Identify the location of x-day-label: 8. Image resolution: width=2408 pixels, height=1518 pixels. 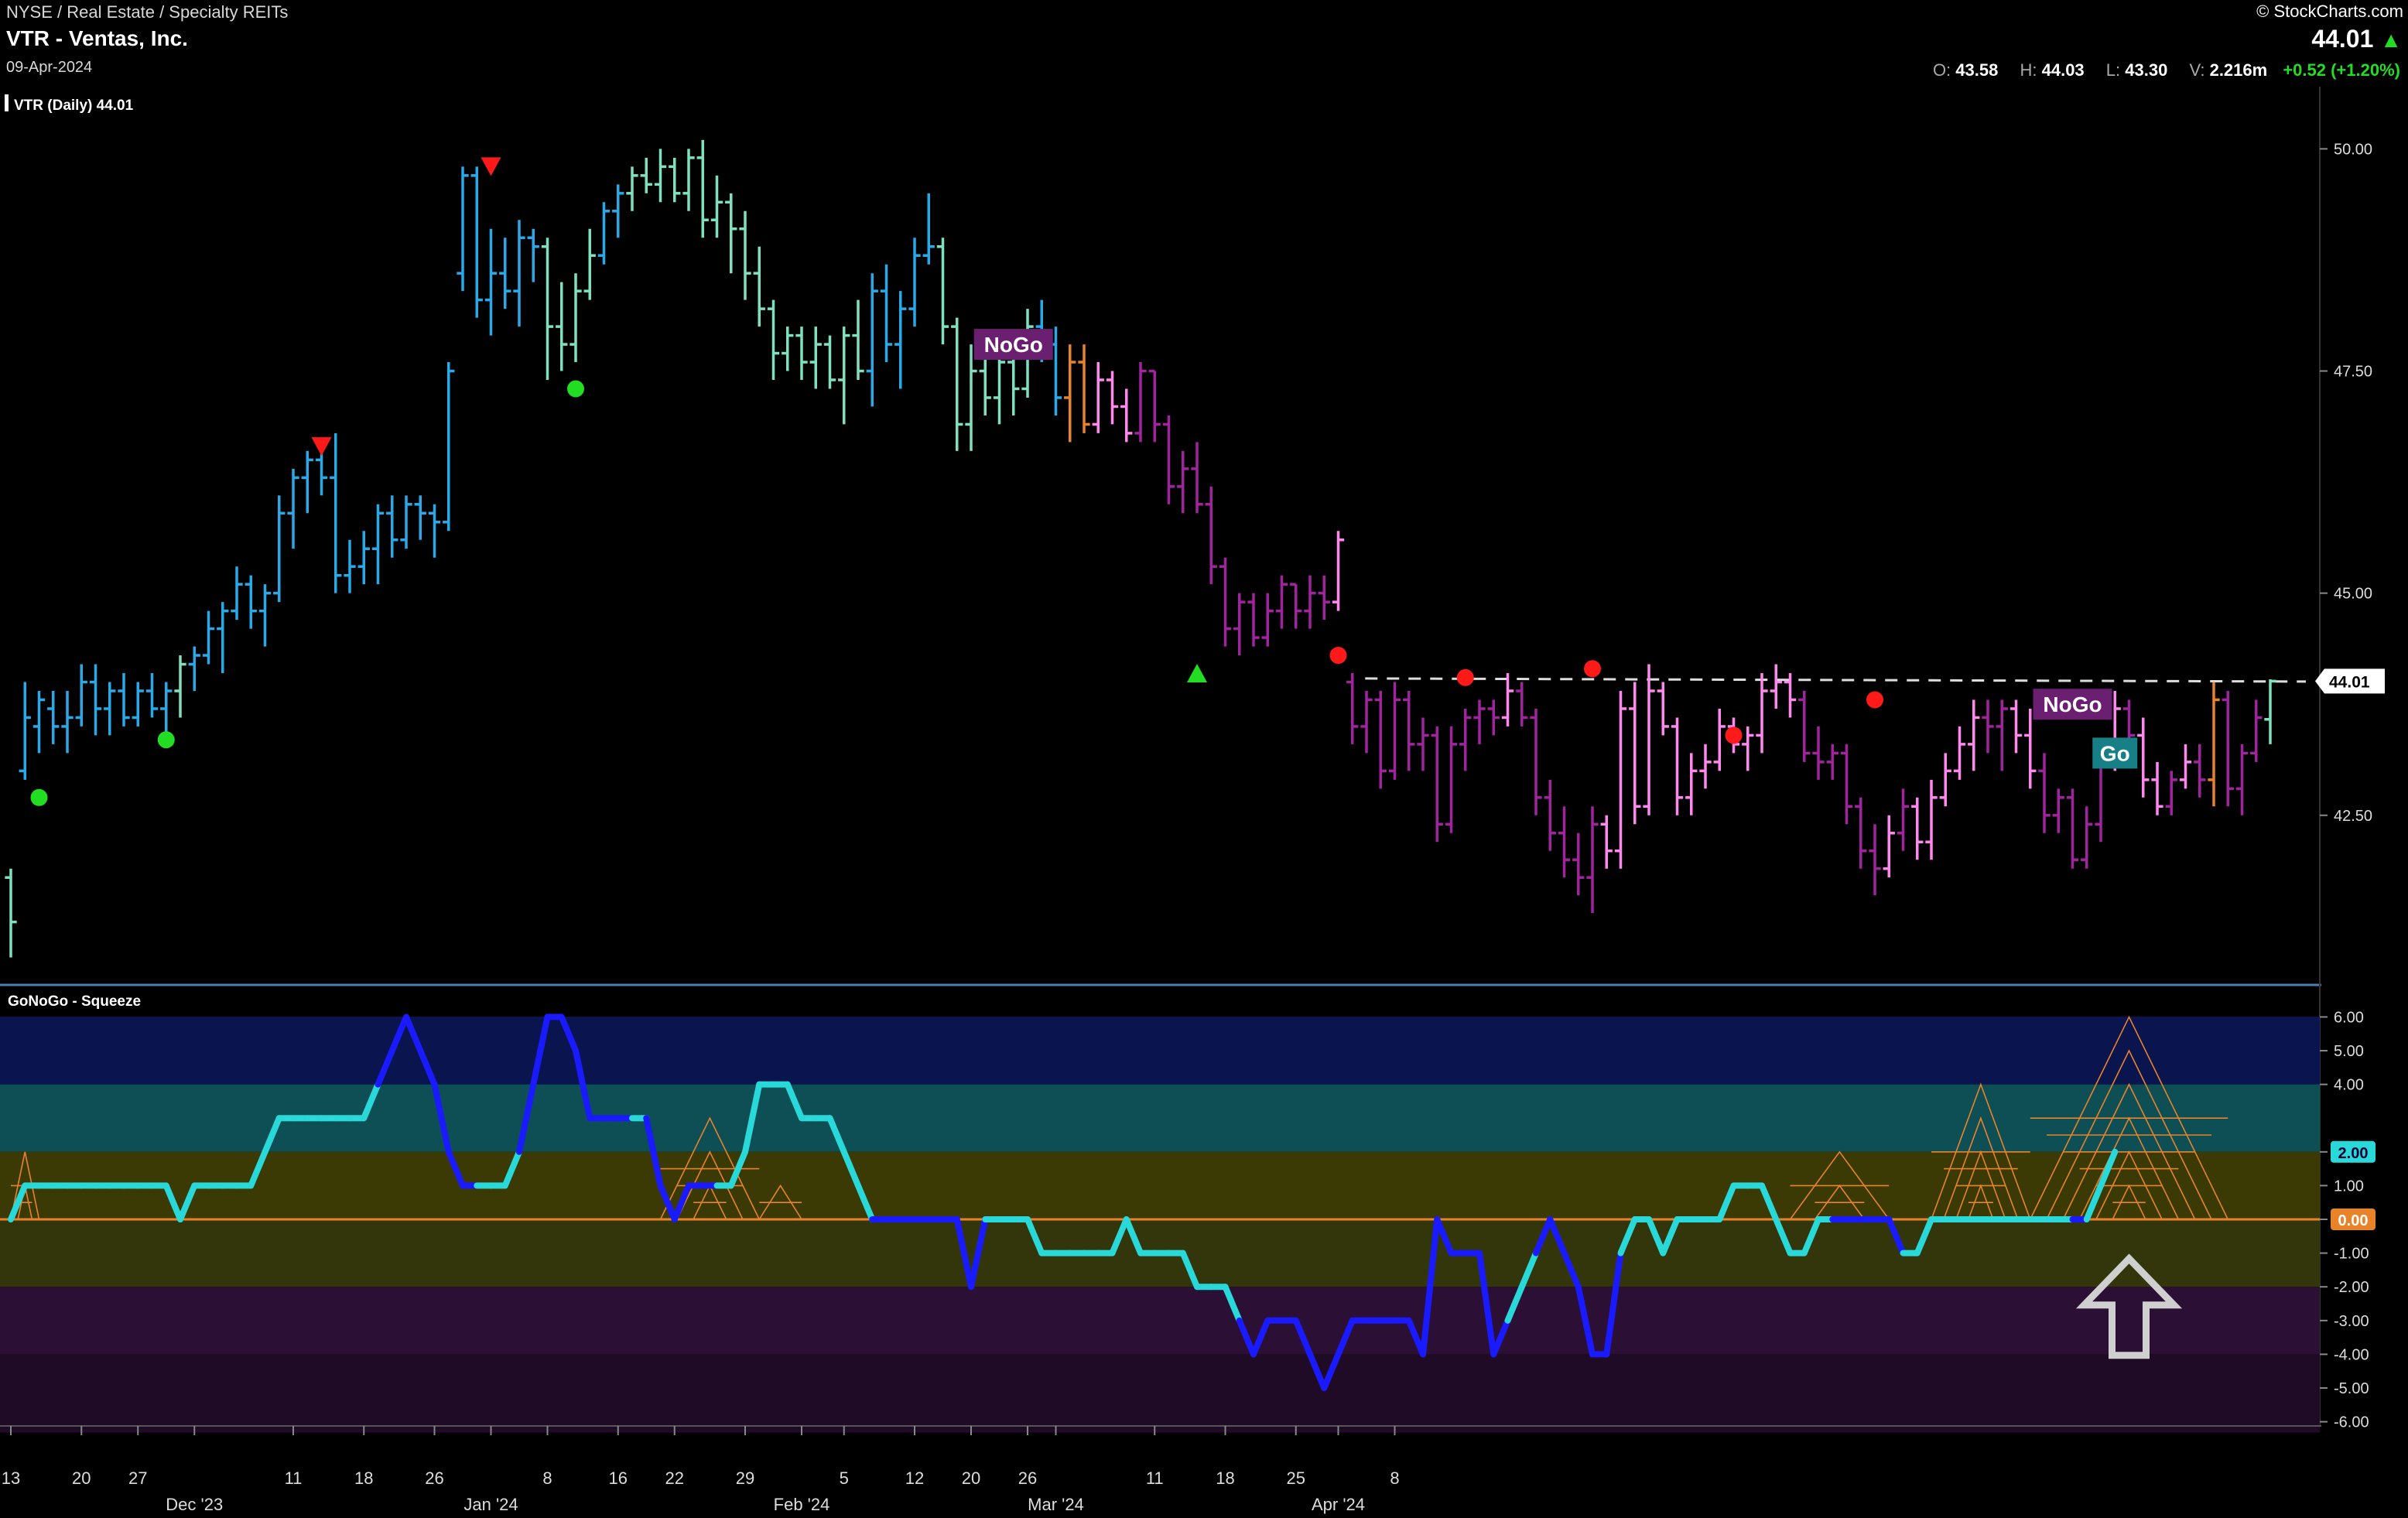
(547, 1478).